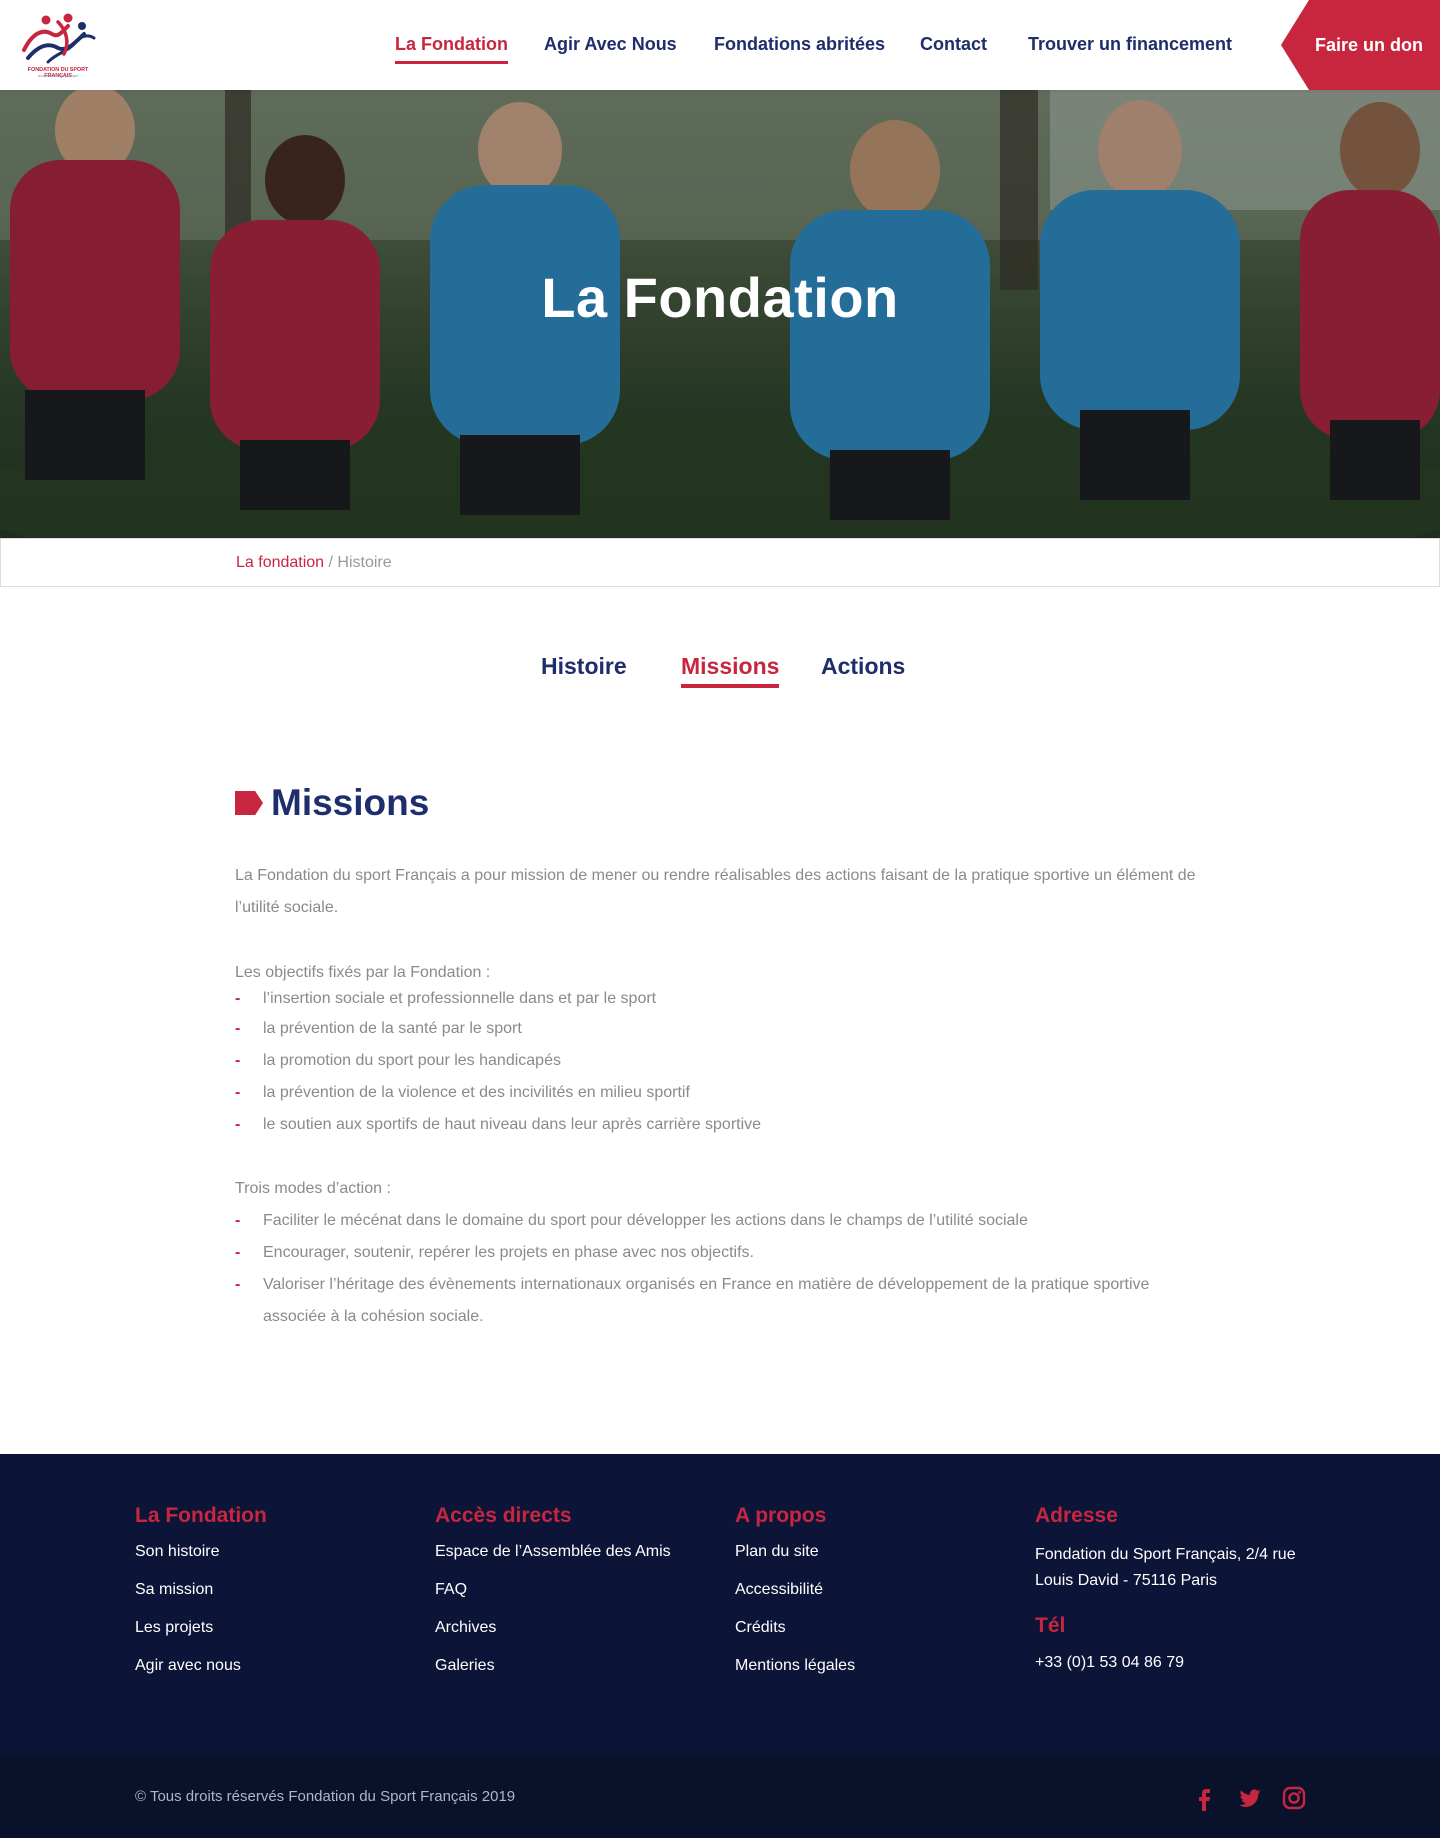 Image resolution: width=1440 pixels, height=1838 pixels. What do you see at coordinates (720, 562) in the screenshot?
I see `breadcrumb: La fondation / Histoire` at bounding box center [720, 562].